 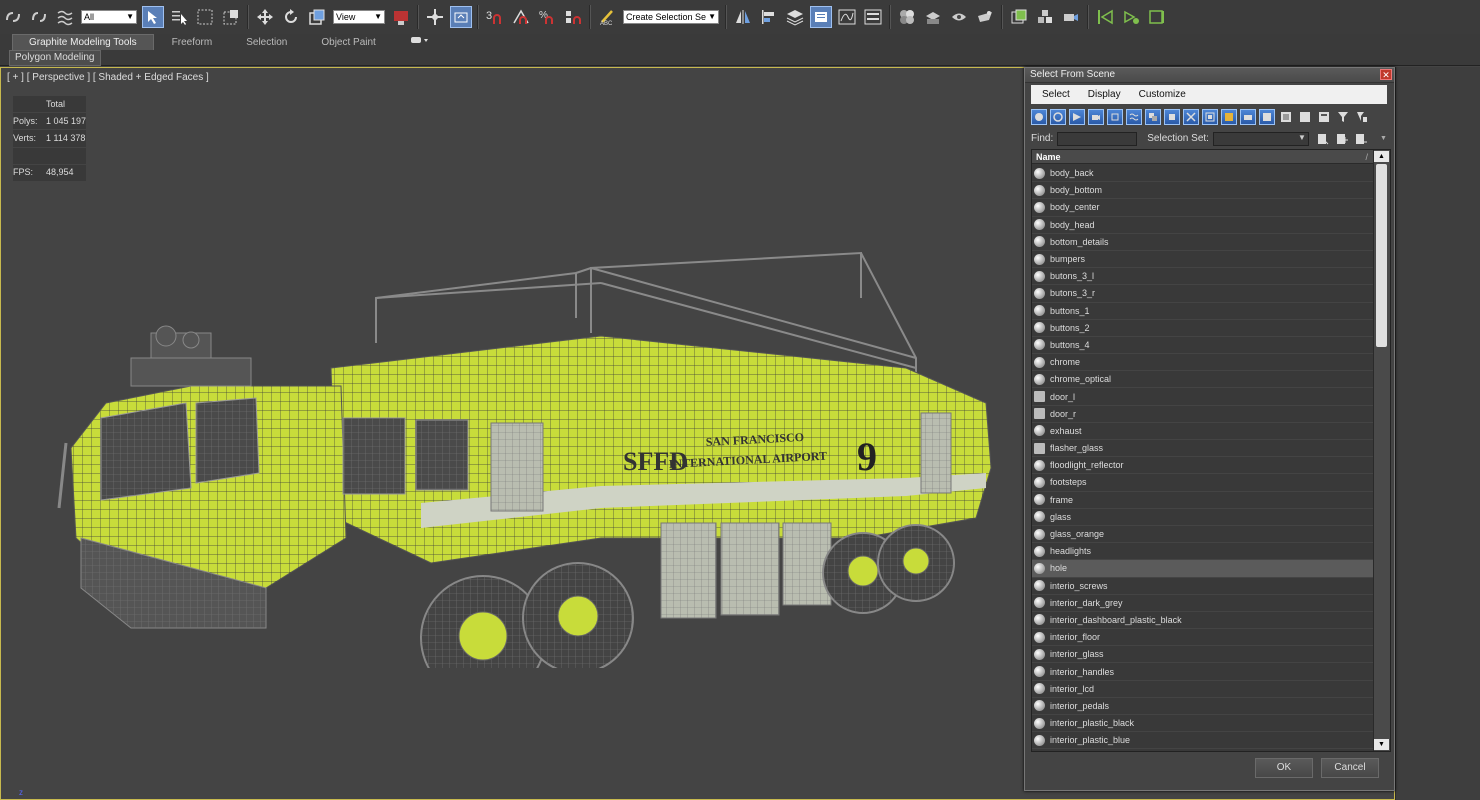 What do you see at coordinates (179, 17) in the screenshot?
I see `select-by-name-icon` at bounding box center [179, 17].